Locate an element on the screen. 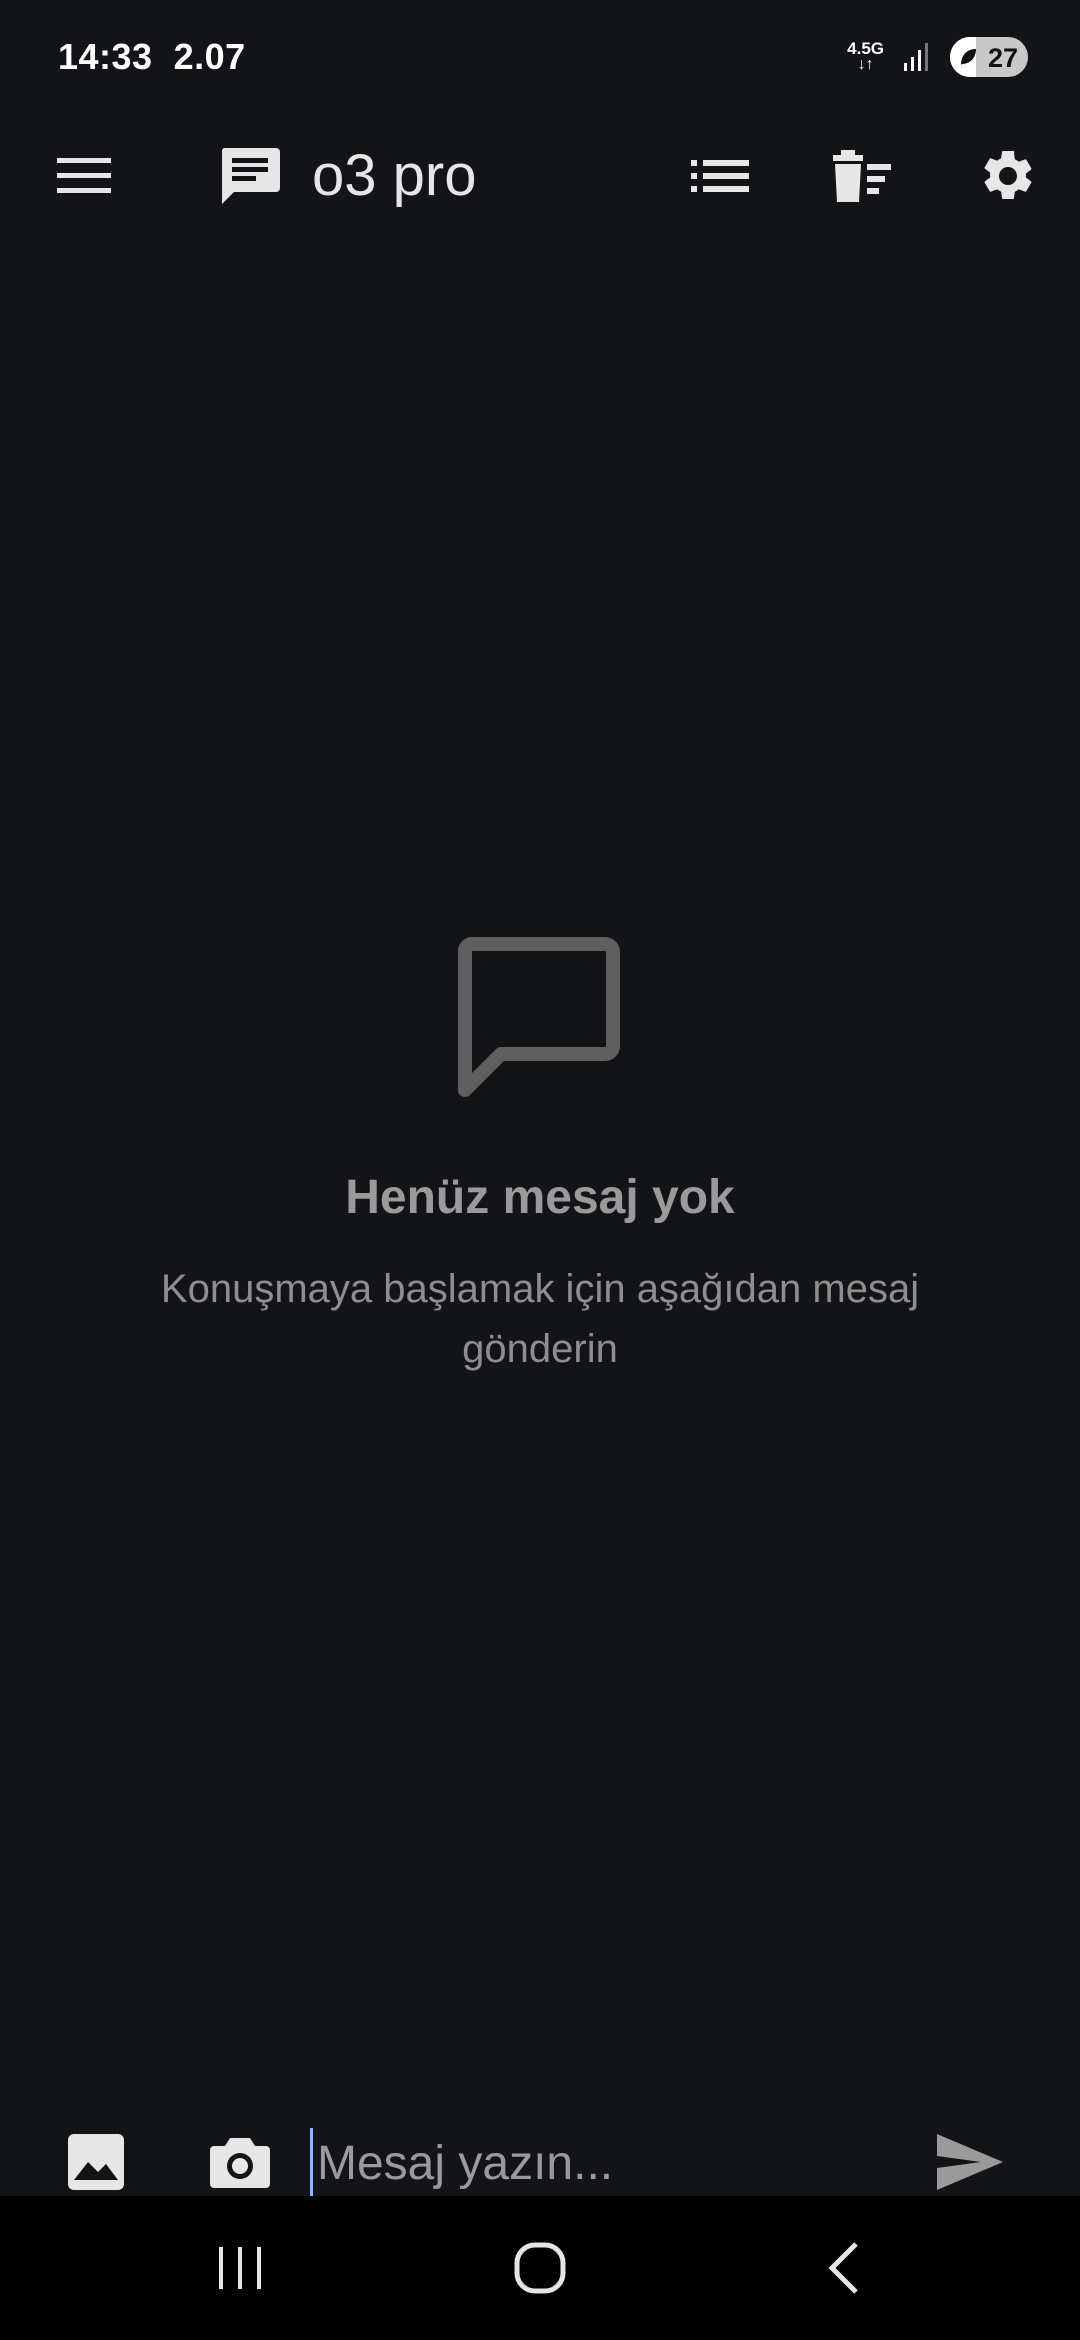 The image size is (1080, 2340). camera-icon is located at coordinates (240, 2163).